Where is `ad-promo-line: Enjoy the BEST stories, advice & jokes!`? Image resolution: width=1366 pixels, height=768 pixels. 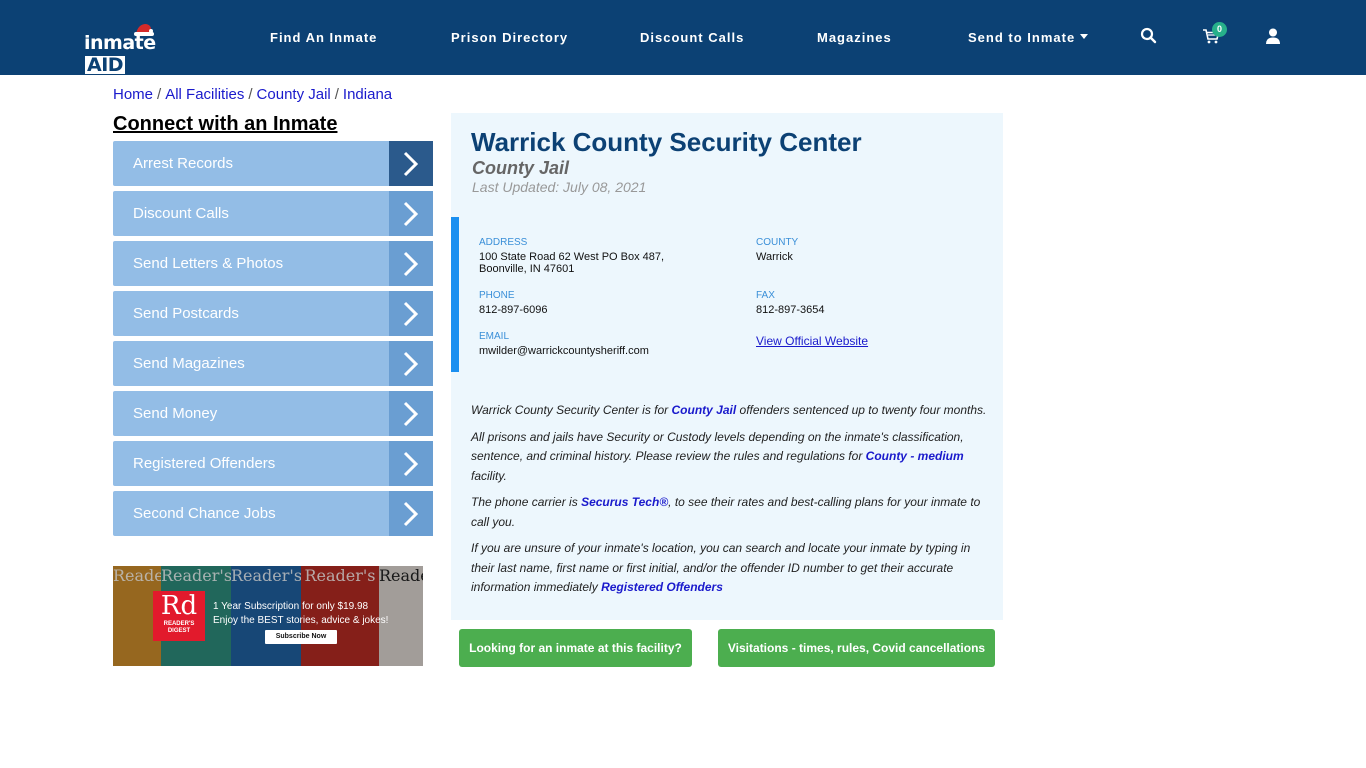 ad-promo-line: Enjoy the BEST stories, advice & jokes! is located at coordinates (301, 620).